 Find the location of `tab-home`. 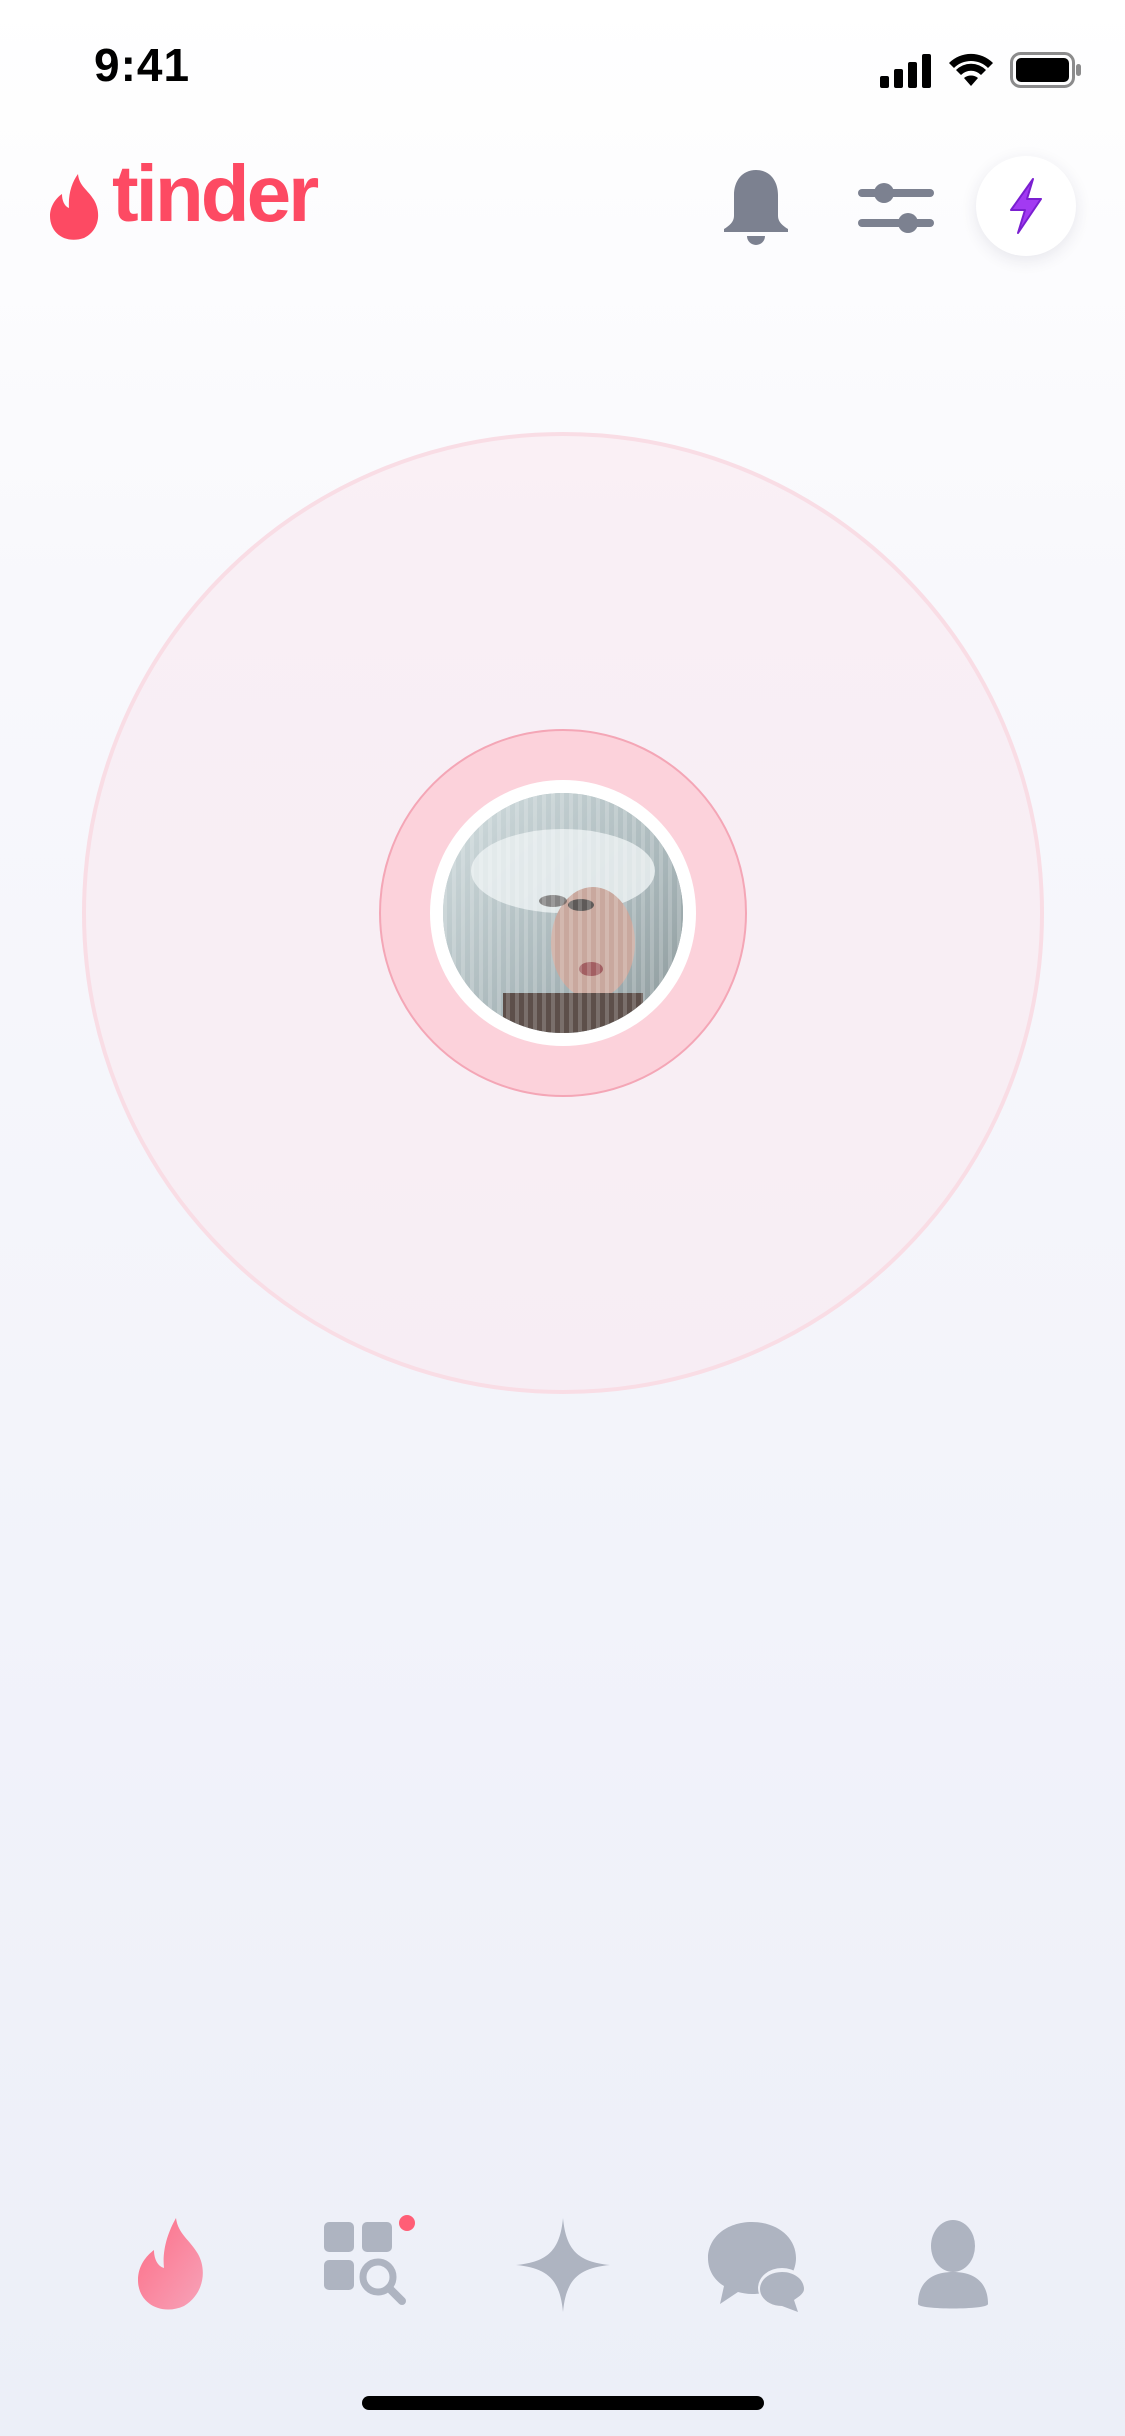

tab-home is located at coordinates (173, 2265).